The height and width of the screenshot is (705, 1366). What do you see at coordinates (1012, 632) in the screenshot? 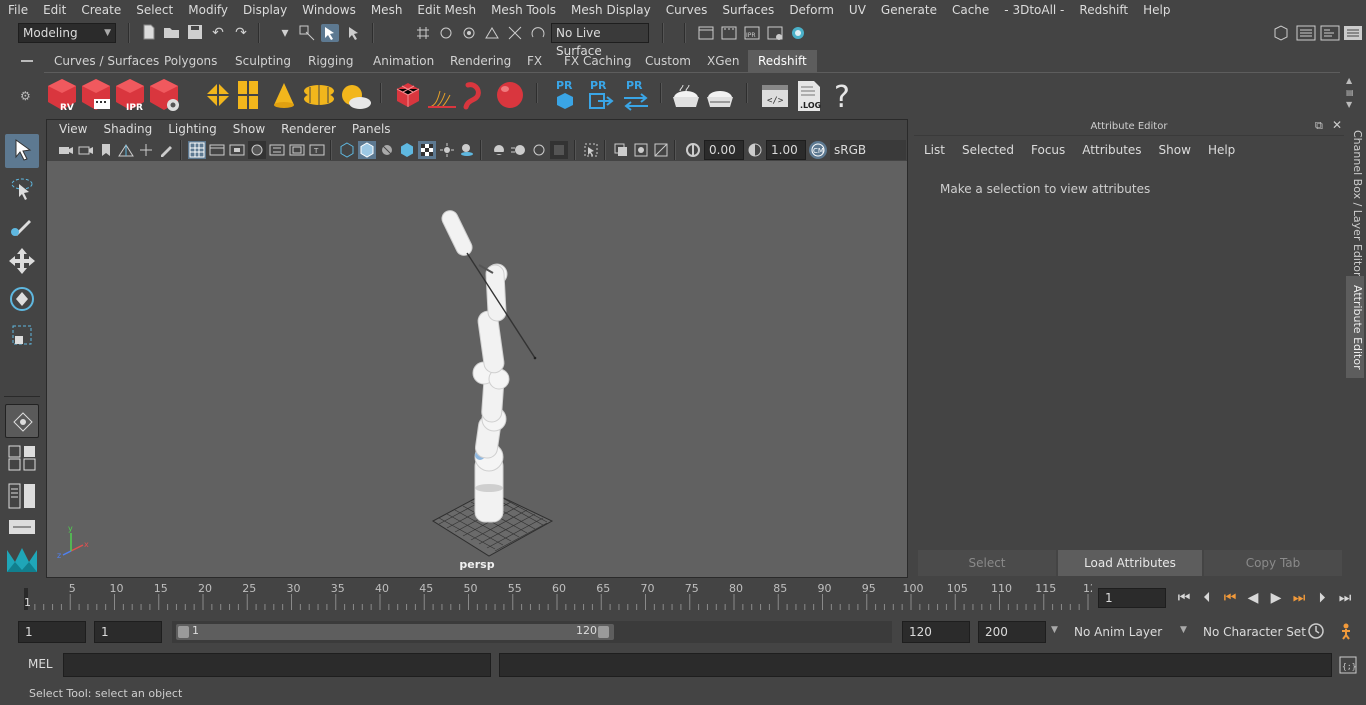
I see `anim-end-field: 200` at bounding box center [1012, 632].